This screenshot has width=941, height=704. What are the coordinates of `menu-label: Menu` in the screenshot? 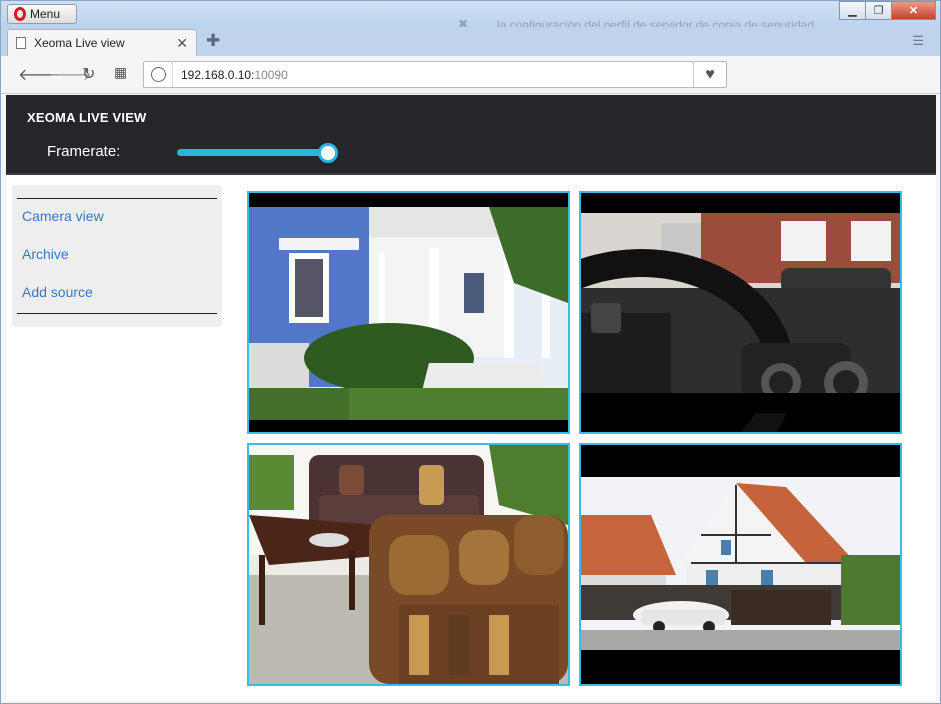 It's located at (45, 14).